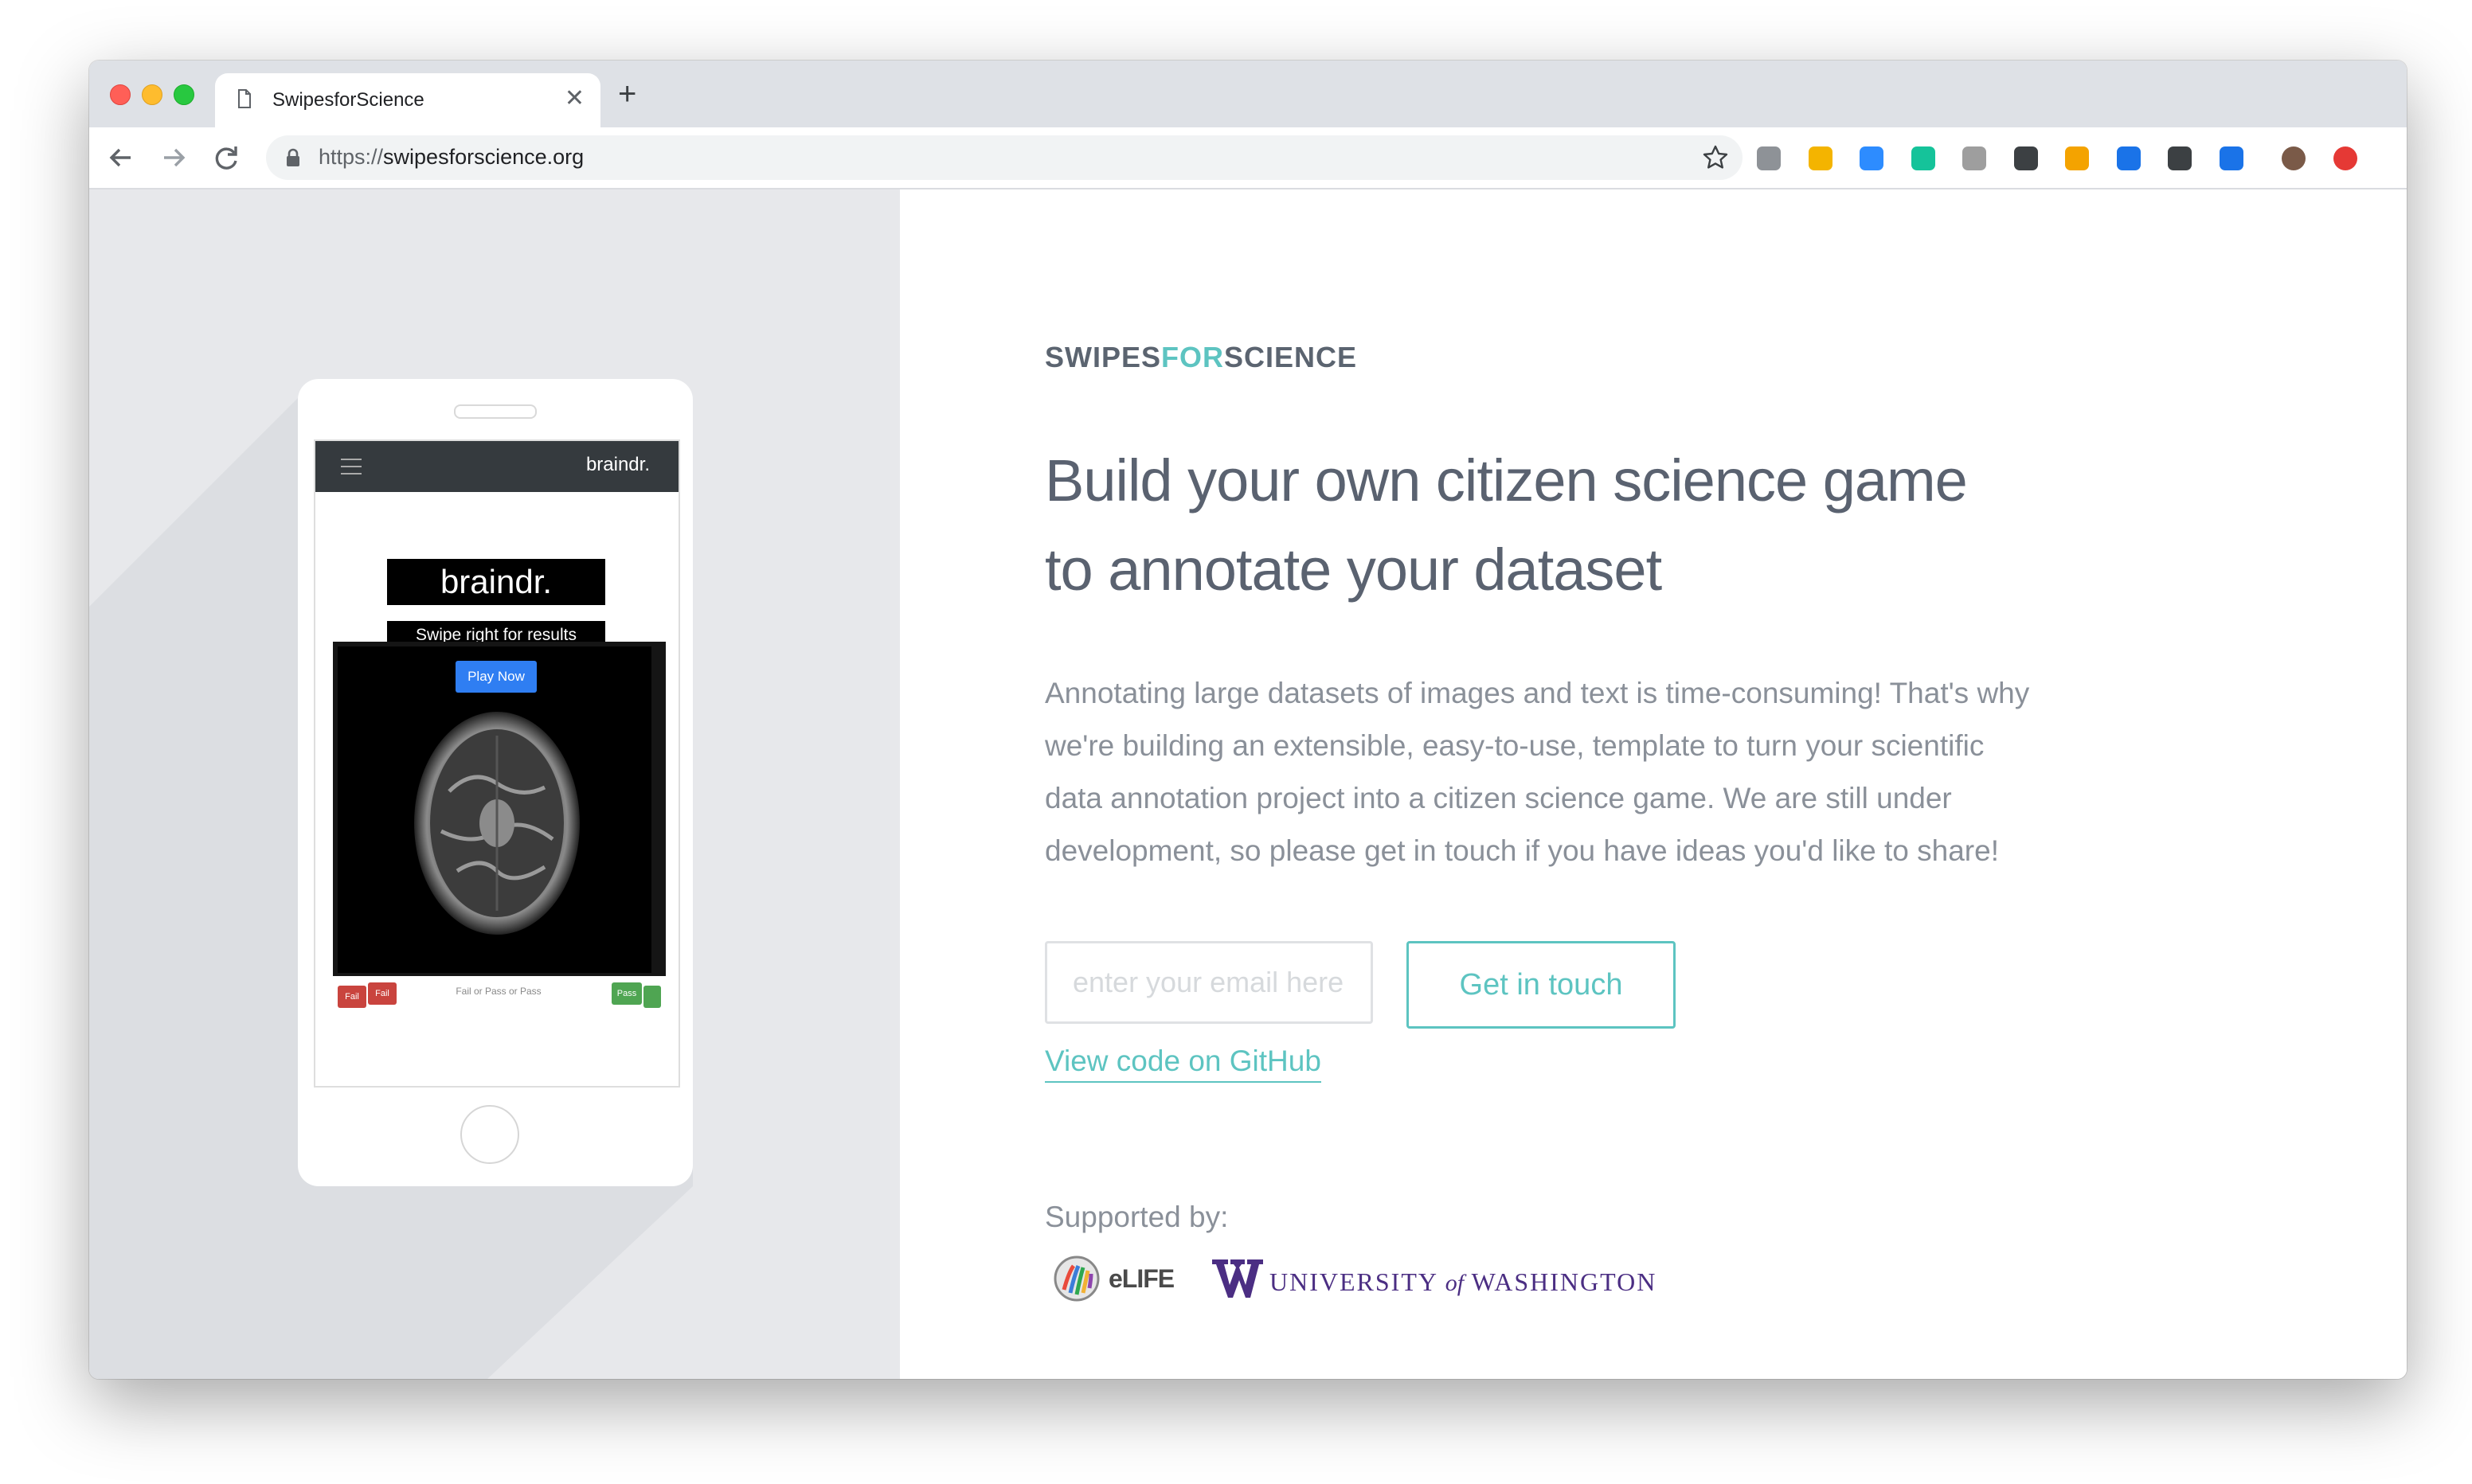 This screenshot has width=2472, height=1484. I want to click on minimize-window-button, so click(152, 94).